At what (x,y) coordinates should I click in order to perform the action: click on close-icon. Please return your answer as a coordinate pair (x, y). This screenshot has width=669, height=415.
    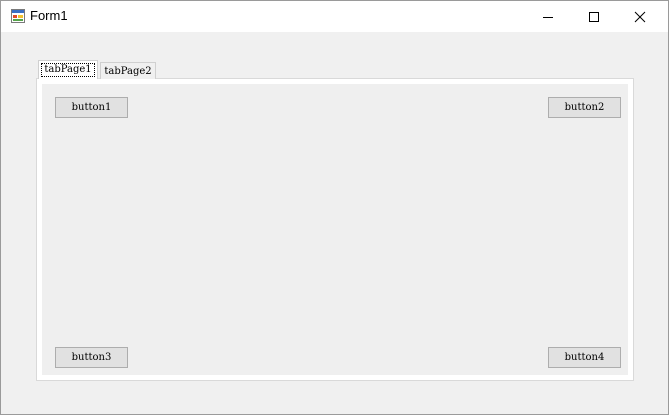
    Looking at the image, I should click on (640, 16).